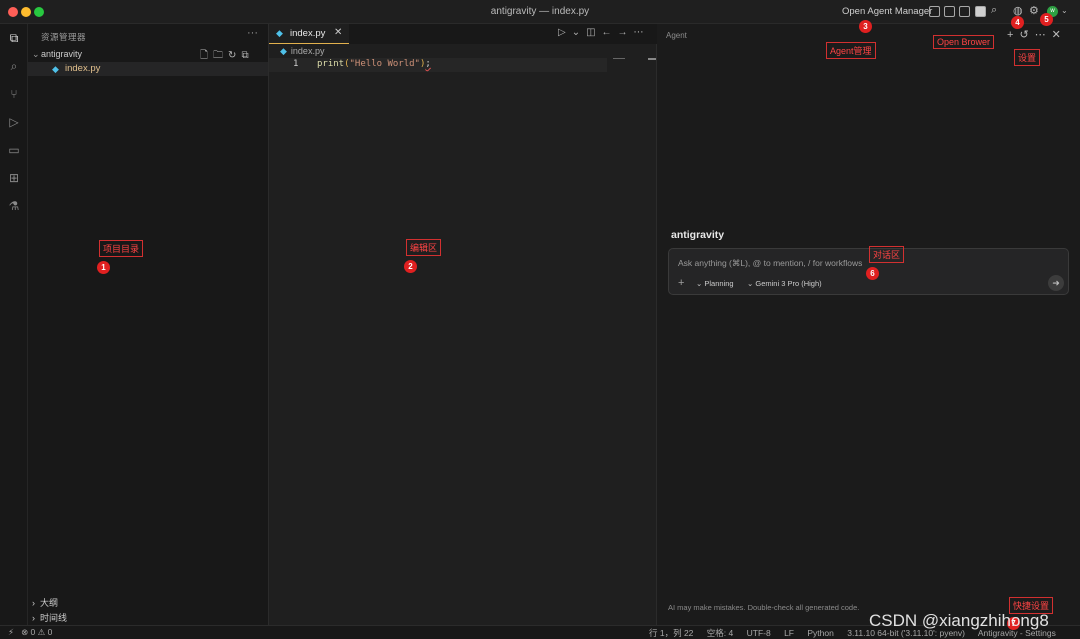 Image resolution: width=1080 pixels, height=639 pixels. What do you see at coordinates (220, 55) in the screenshot?
I see `new-folder-icon: 🗀` at bounding box center [220, 55].